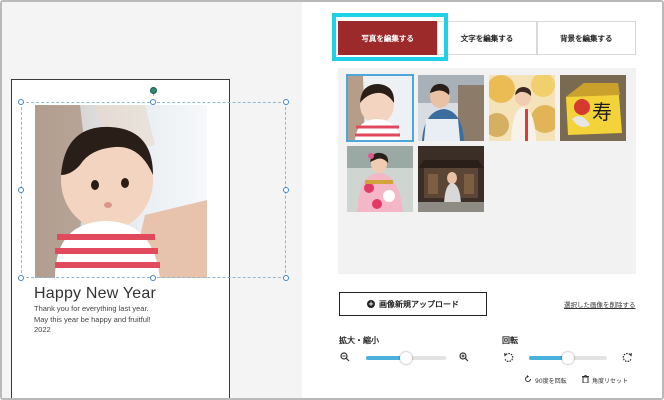 The height and width of the screenshot is (400, 664). What do you see at coordinates (153, 90) in the screenshot?
I see `rotate-handle` at bounding box center [153, 90].